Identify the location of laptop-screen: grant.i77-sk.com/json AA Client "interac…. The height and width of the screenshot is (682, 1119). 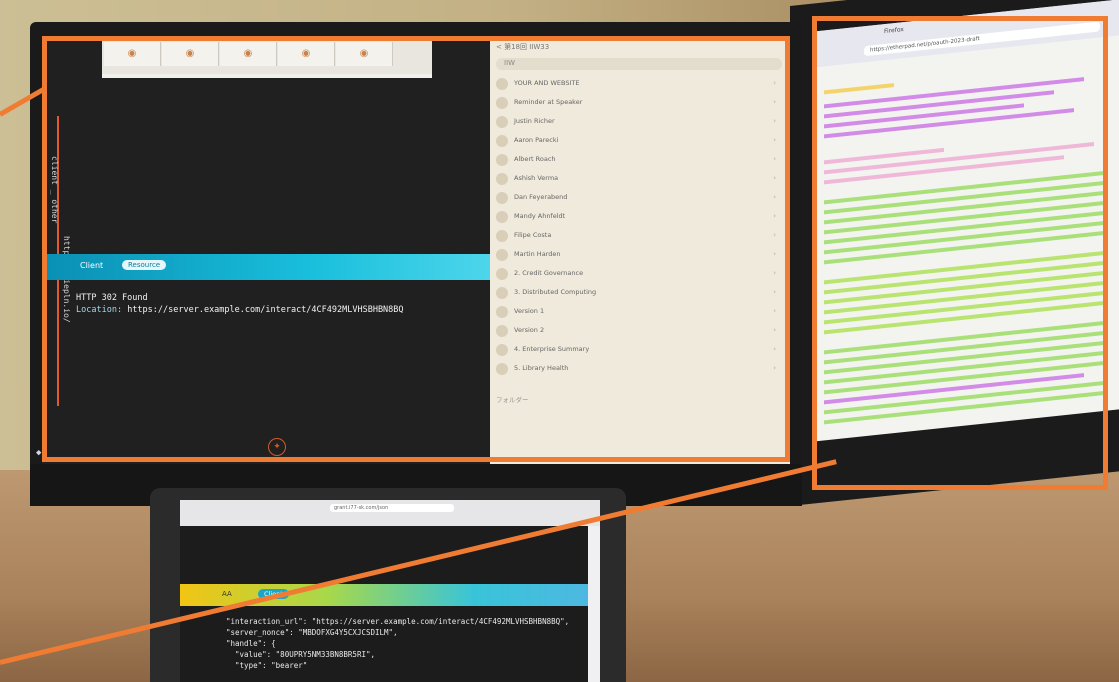
(390, 591).